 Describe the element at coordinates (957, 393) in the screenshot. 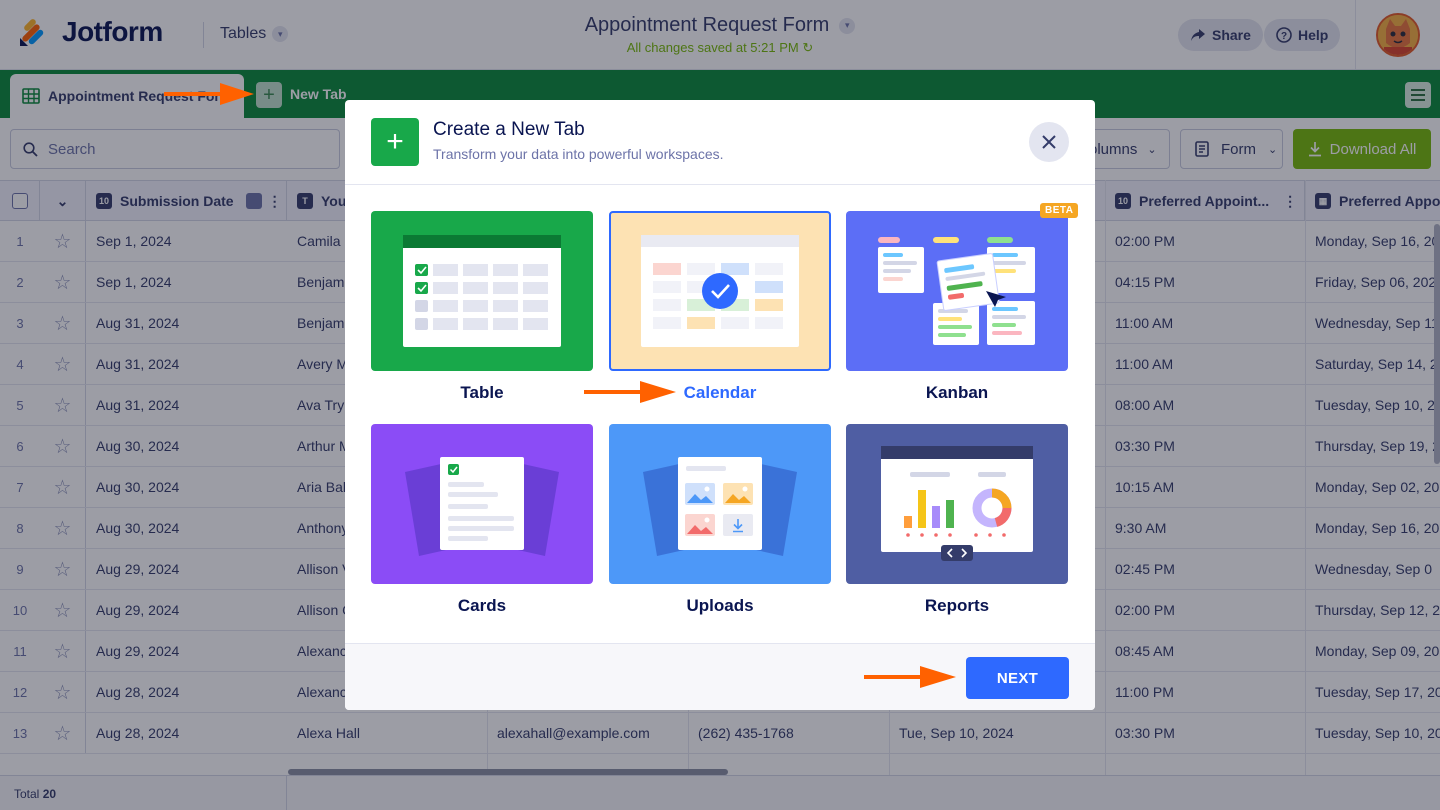

I see `option-kanban-label: Kanban` at that location.